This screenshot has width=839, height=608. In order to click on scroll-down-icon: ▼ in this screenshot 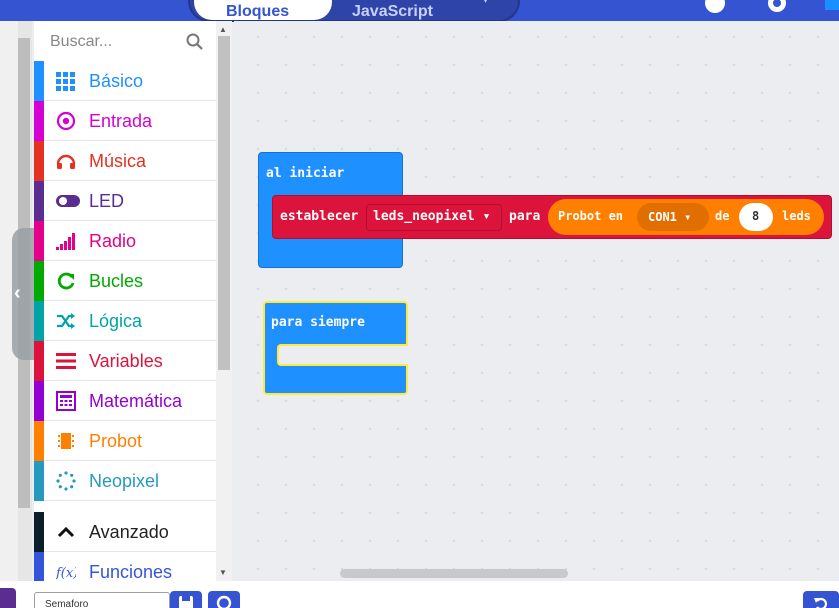, I will do `click(223, 572)`.